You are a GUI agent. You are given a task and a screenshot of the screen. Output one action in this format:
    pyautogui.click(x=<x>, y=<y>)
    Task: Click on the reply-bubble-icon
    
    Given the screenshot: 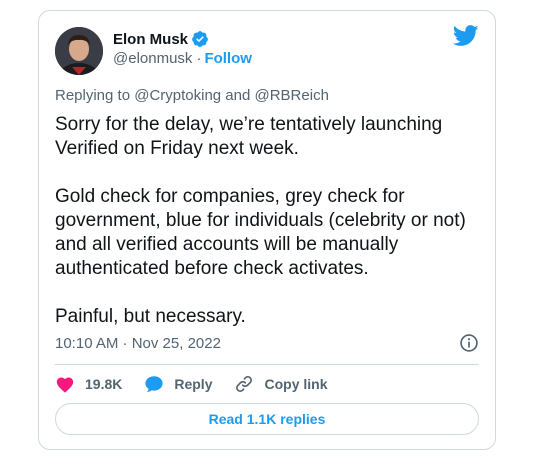 What is the action you would take?
    pyautogui.click(x=154, y=384)
    